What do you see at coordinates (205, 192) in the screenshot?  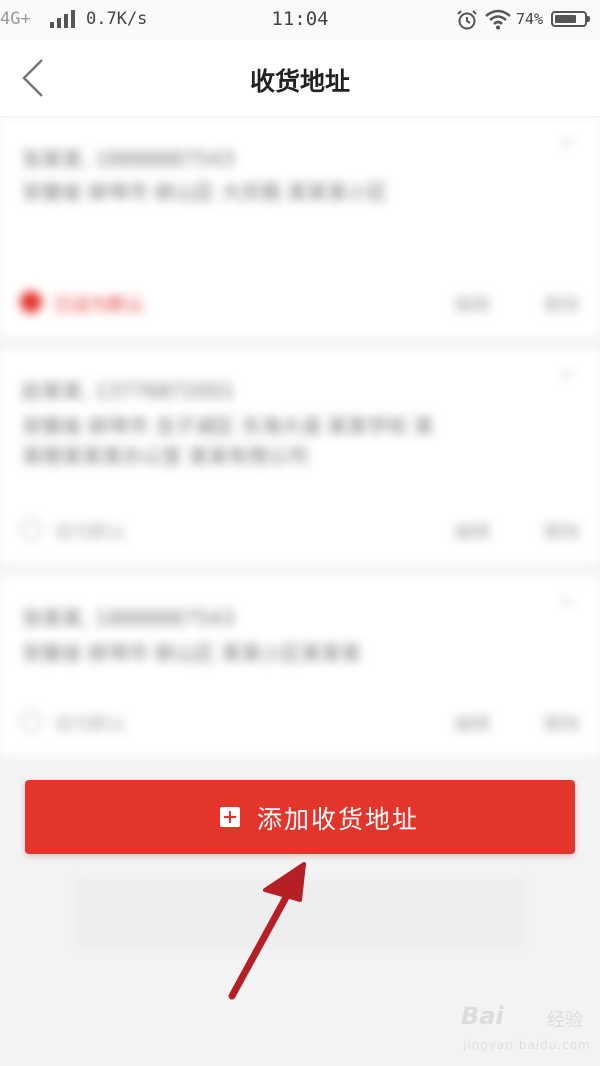 I see `address-text: 安徽省 蚌埠市 蚌山区 大庆路 某某某小区` at bounding box center [205, 192].